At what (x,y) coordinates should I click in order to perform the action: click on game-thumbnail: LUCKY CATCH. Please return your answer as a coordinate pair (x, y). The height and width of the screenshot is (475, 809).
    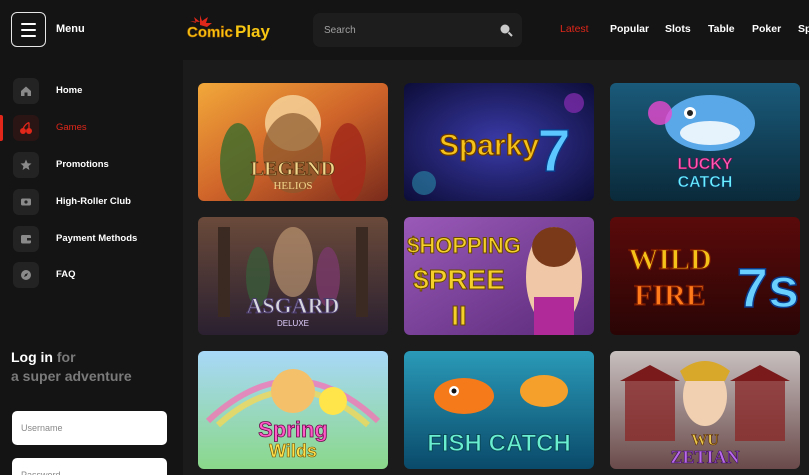
    Looking at the image, I should click on (705, 142).